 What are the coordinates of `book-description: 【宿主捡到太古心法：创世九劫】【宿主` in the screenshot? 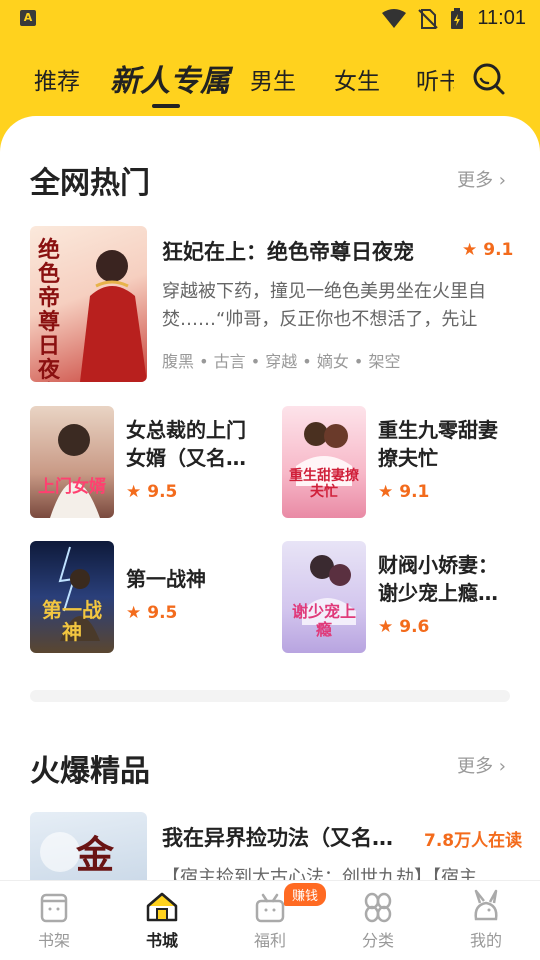 It's located at (319, 873).